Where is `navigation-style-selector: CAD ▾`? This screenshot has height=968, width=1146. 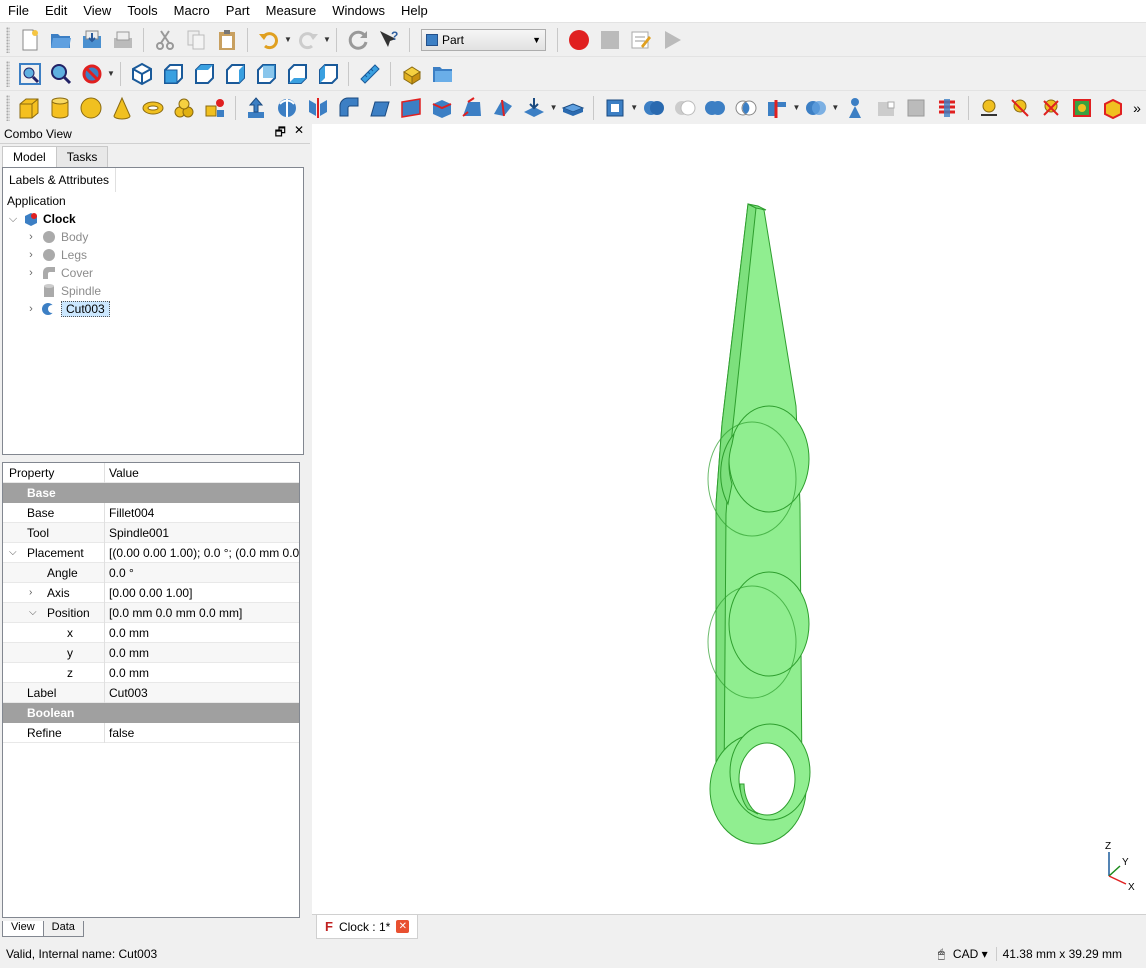
navigation-style-selector: CAD ▾ is located at coordinates (970, 954).